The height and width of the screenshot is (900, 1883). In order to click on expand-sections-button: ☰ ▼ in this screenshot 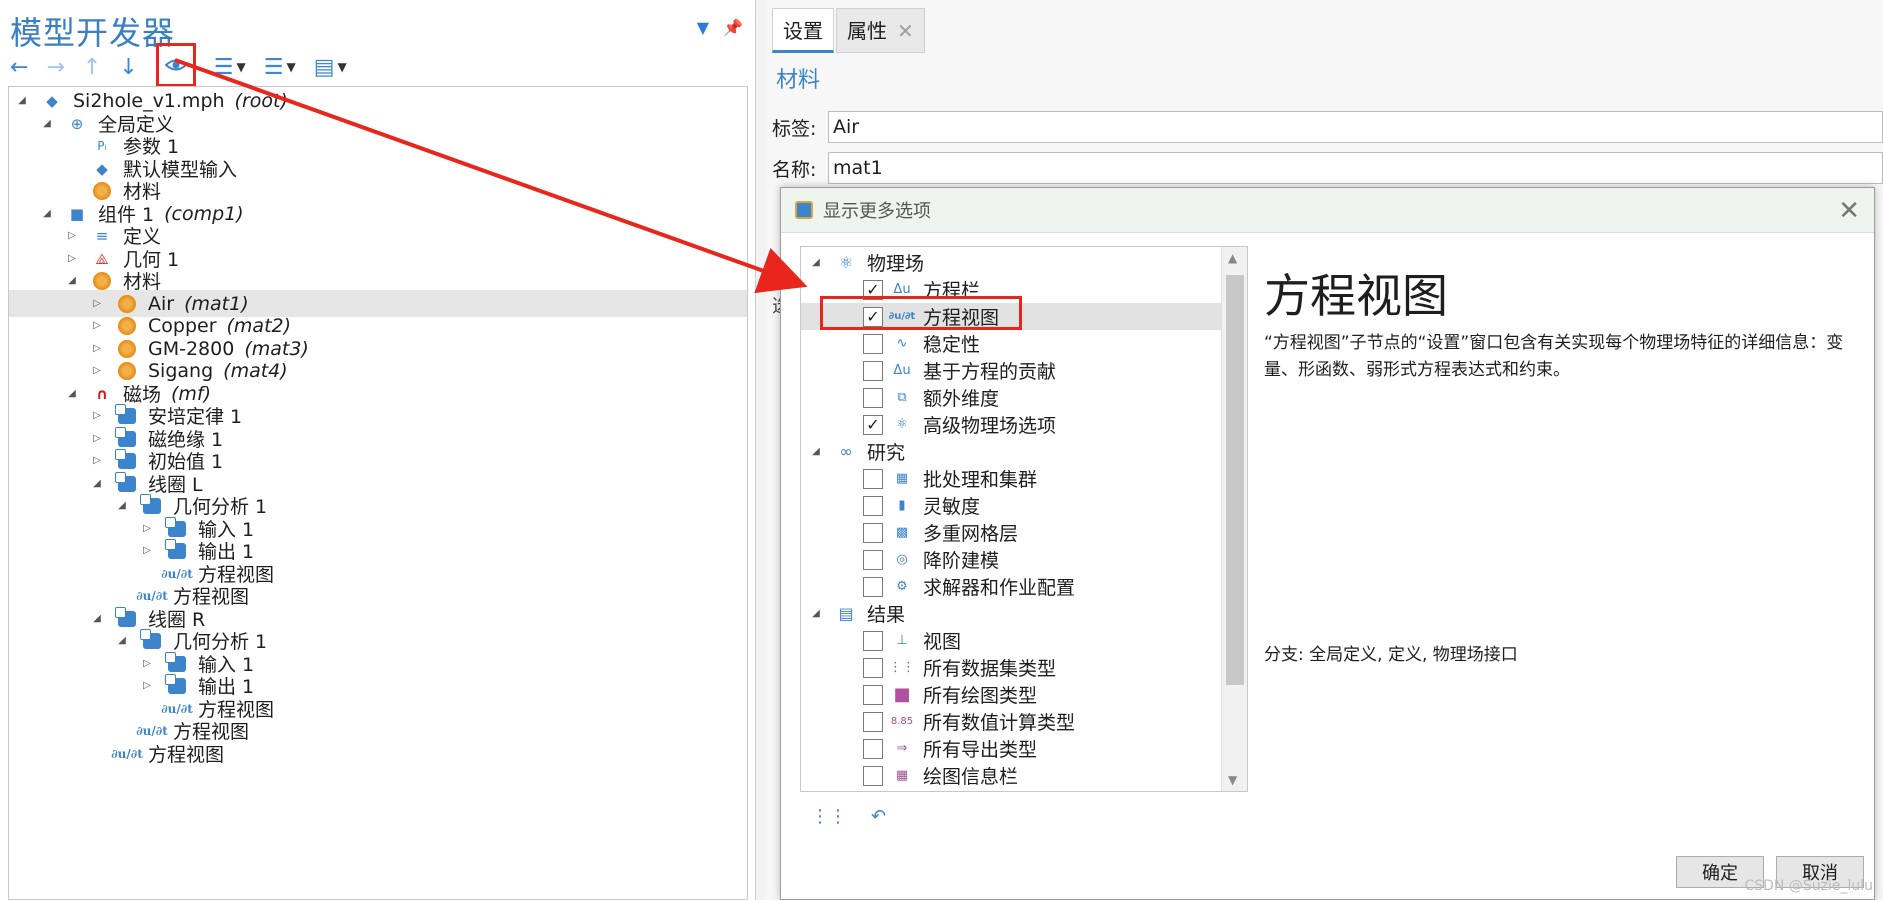, I will do `click(230, 67)`.